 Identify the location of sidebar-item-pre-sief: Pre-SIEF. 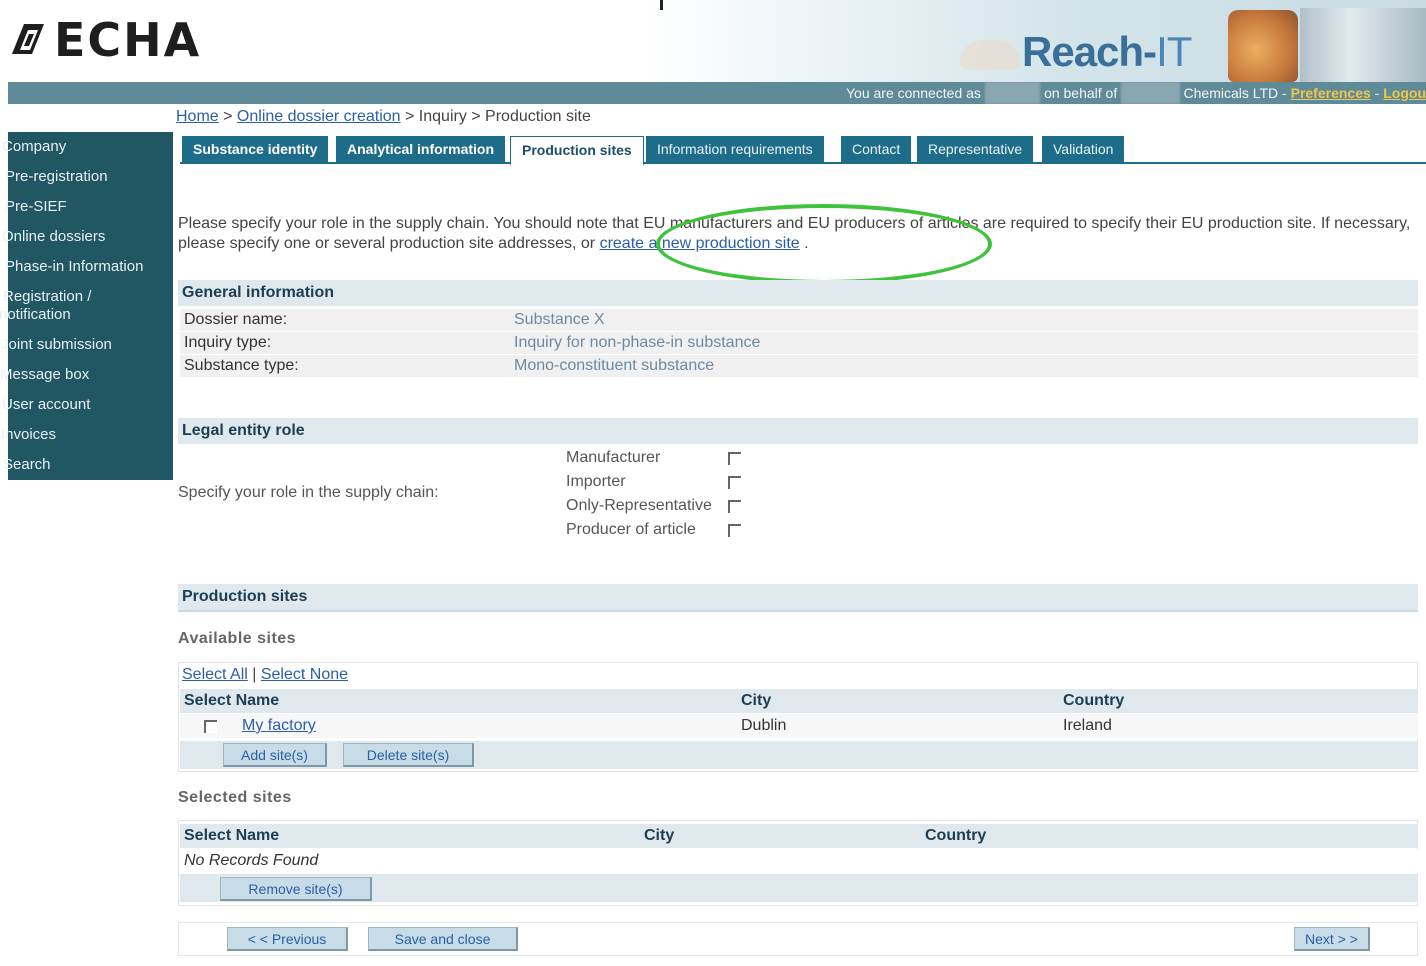
(89, 209).